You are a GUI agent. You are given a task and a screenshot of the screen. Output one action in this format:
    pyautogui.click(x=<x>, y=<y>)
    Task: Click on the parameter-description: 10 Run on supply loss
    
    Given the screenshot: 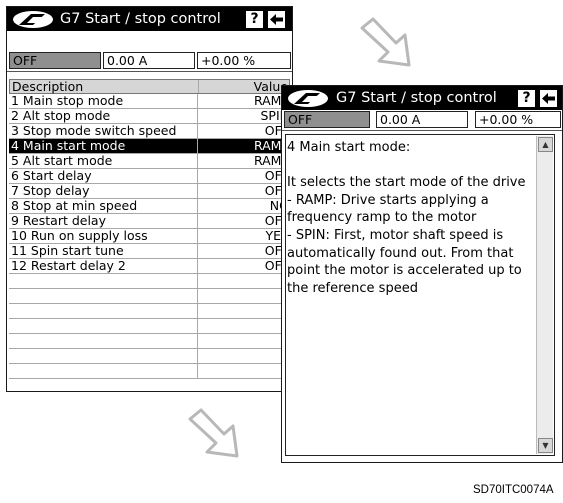 What is the action you would take?
    pyautogui.click(x=79, y=236)
    